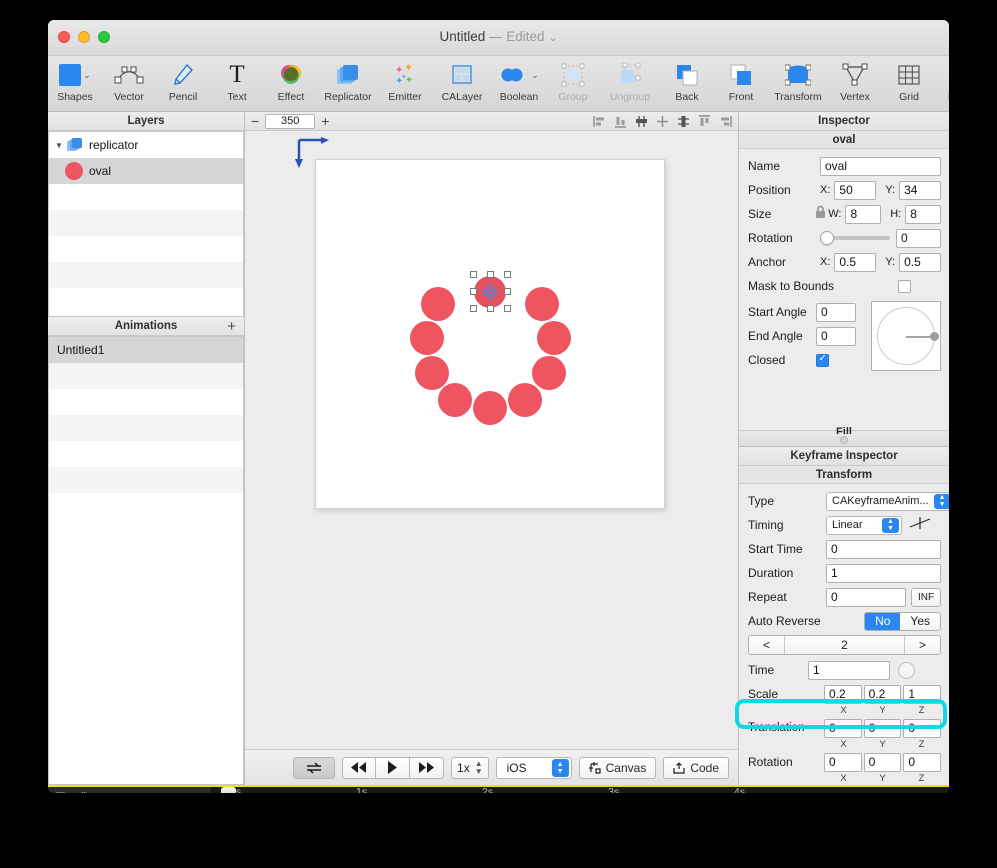  What do you see at coordinates (146, 350) in the screenshot?
I see `animation-row-untitled1: Untitled1` at bounding box center [146, 350].